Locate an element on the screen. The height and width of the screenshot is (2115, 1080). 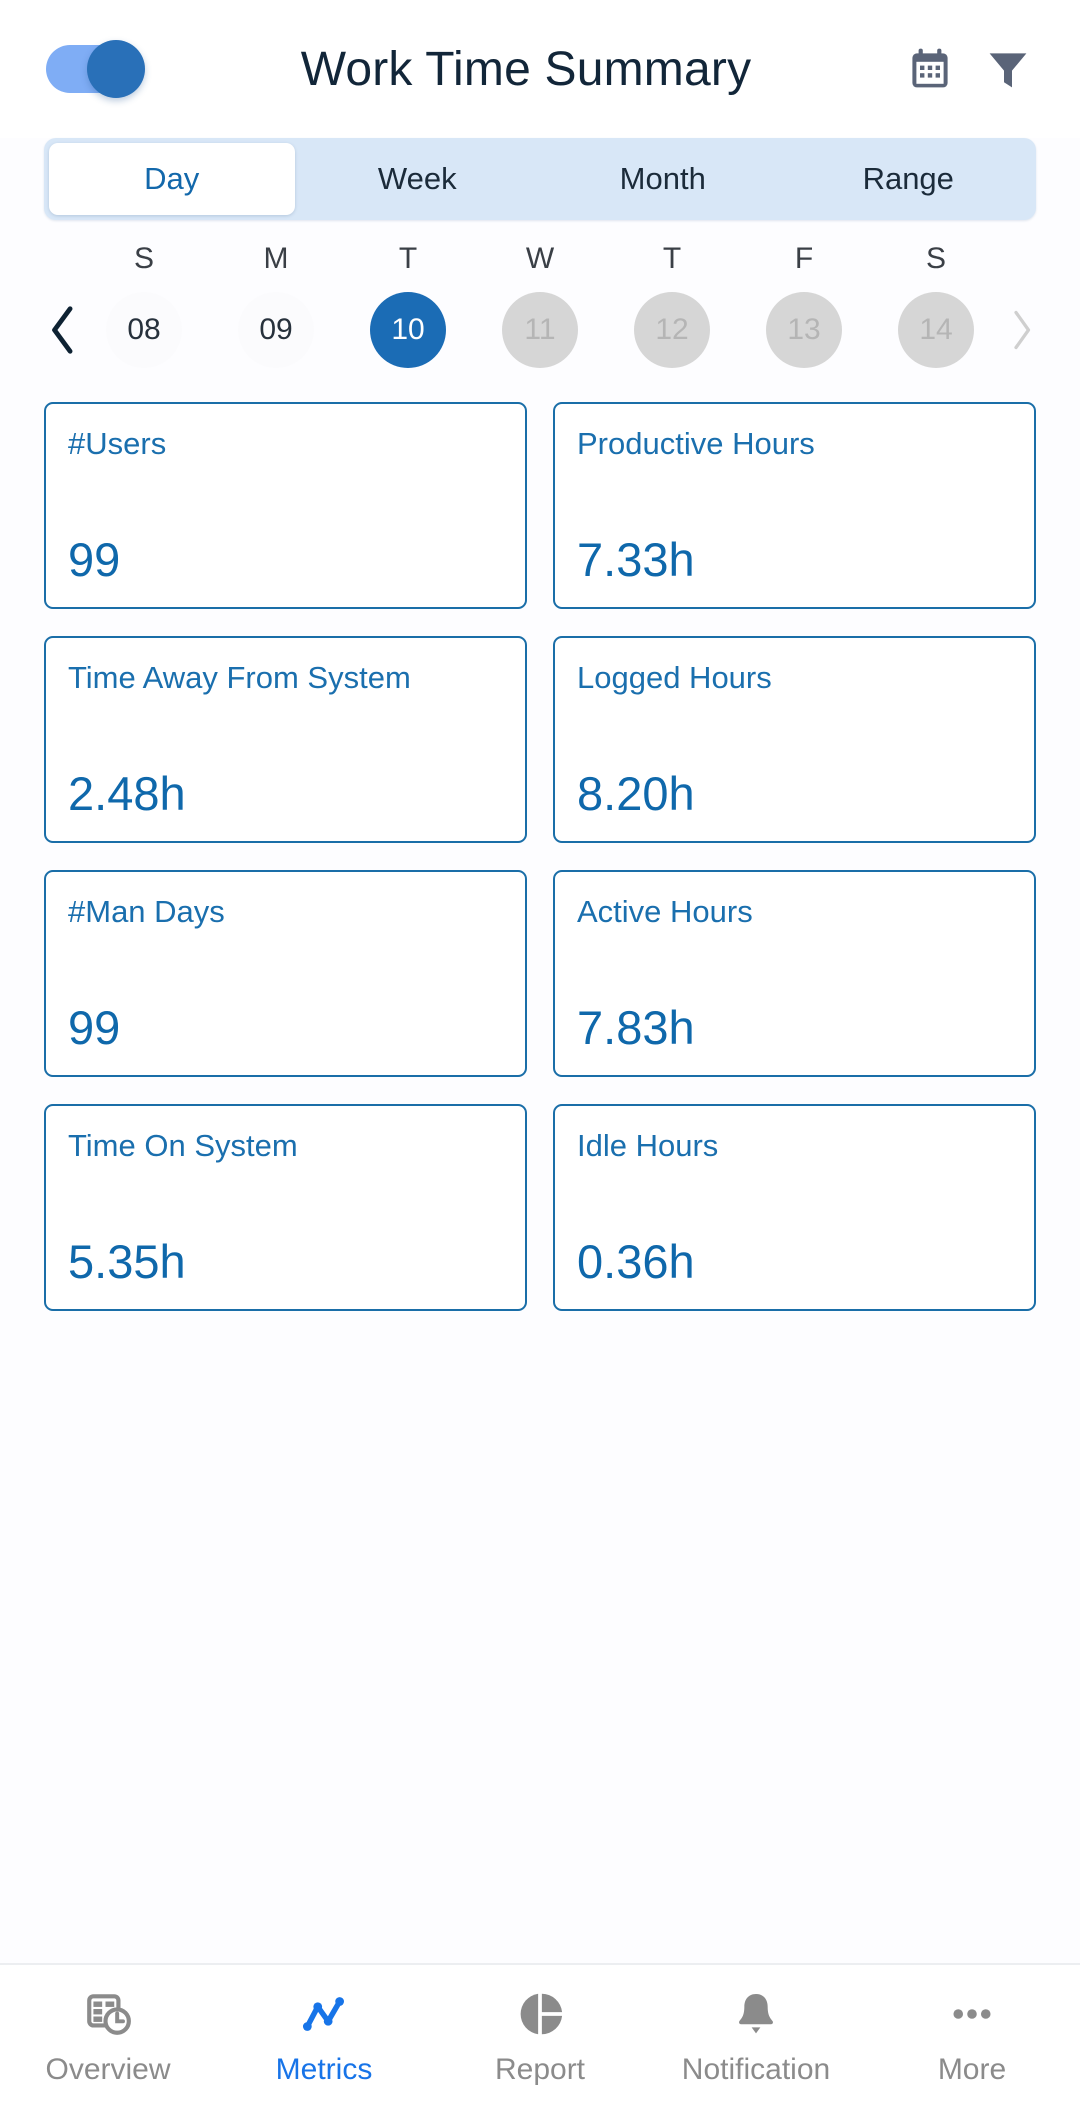
date-10-selected: 10 is located at coordinates (408, 330).